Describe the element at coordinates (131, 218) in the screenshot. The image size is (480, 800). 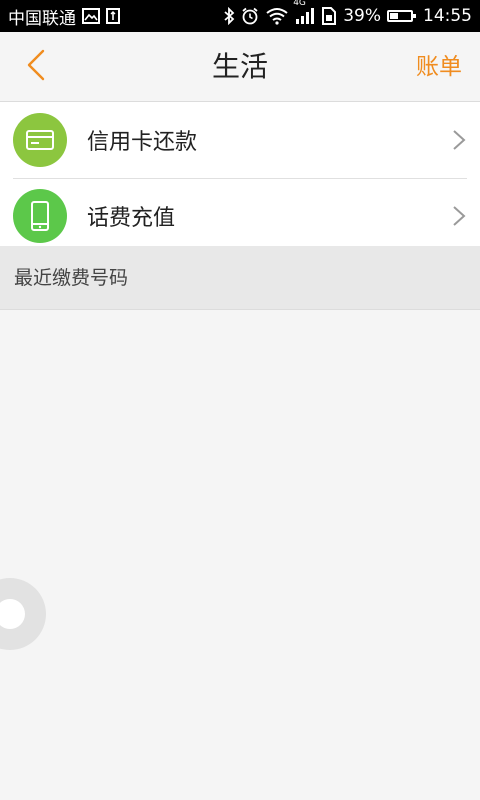
I see `list-item-label: 话费充值` at that location.